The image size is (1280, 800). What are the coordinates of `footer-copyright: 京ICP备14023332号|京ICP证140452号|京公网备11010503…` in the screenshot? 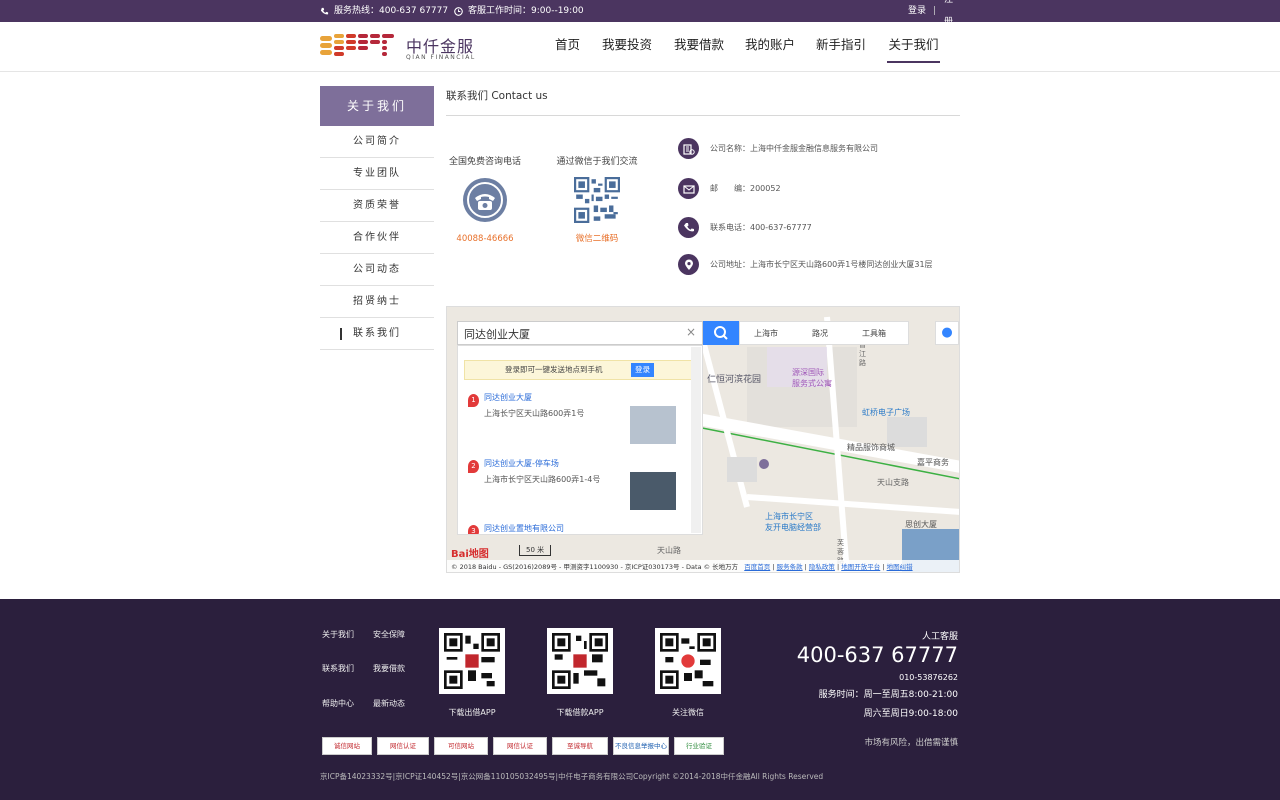 It's located at (572, 776).